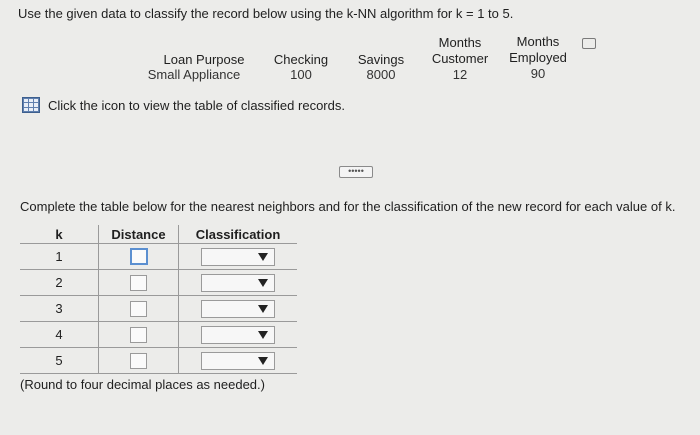  I want to click on value-savings: 8000, so click(381, 74).